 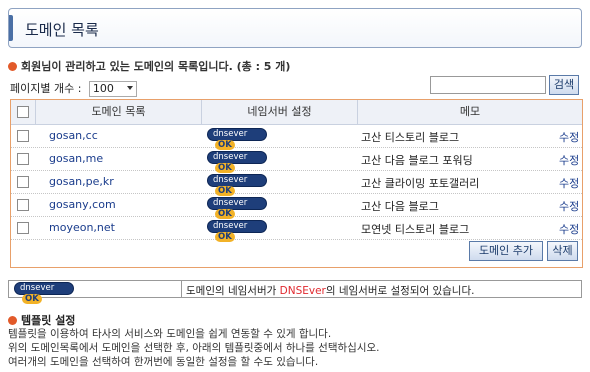 What do you see at coordinates (76, 158) in the screenshot?
I see `domain-link: gosan,me` at bounding box center [76, 158].